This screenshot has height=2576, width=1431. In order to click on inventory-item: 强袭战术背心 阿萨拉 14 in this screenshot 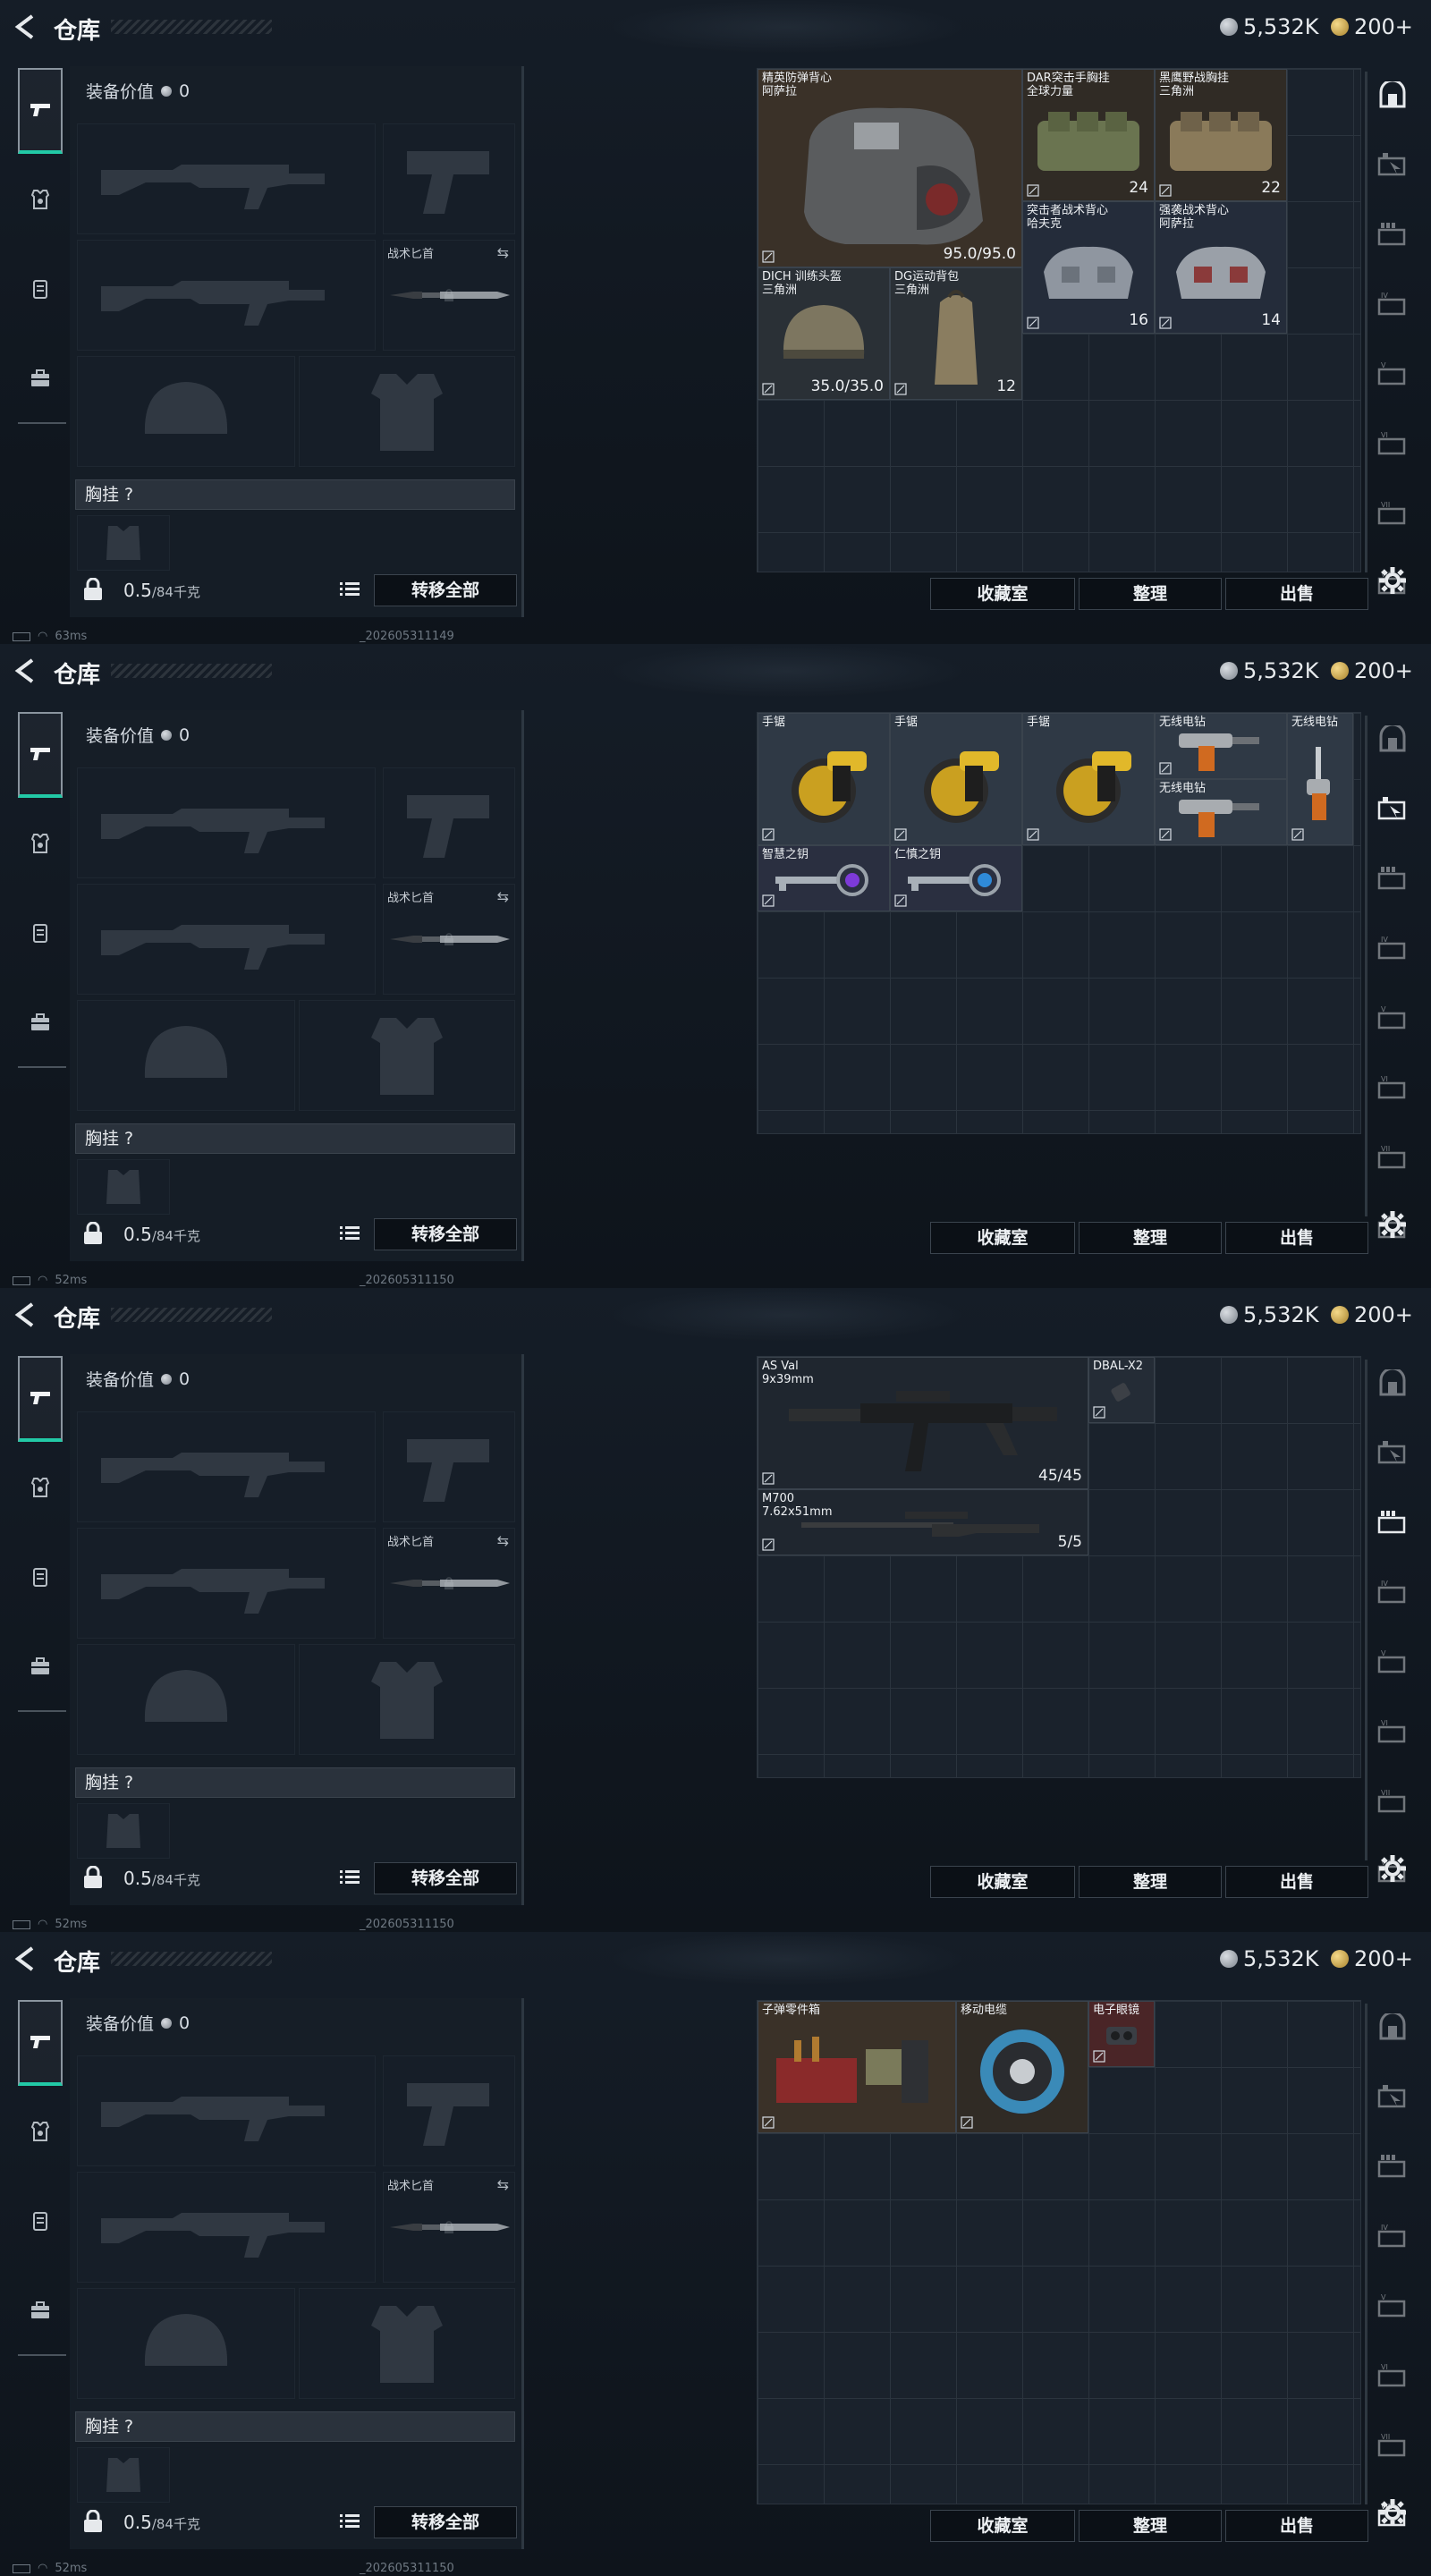, I will do `click(1221, 267)`.